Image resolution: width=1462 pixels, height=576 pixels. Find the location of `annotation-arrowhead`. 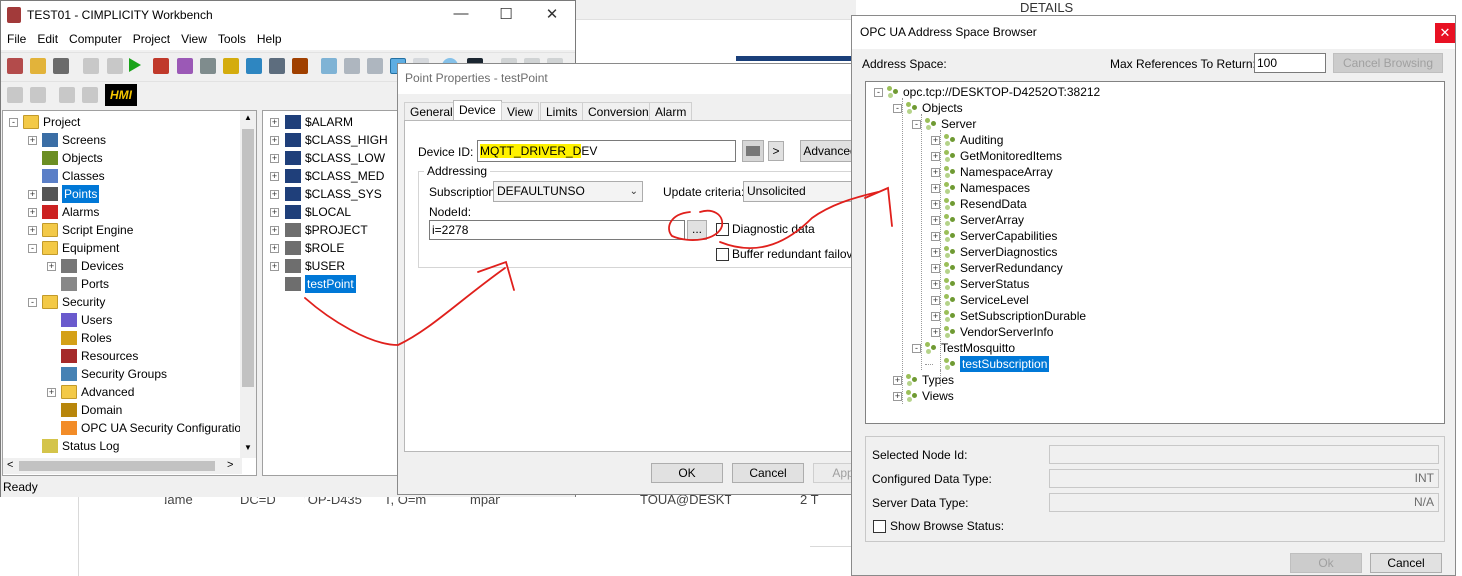

annotation-arrowhead is located at coordinates (496, 275).